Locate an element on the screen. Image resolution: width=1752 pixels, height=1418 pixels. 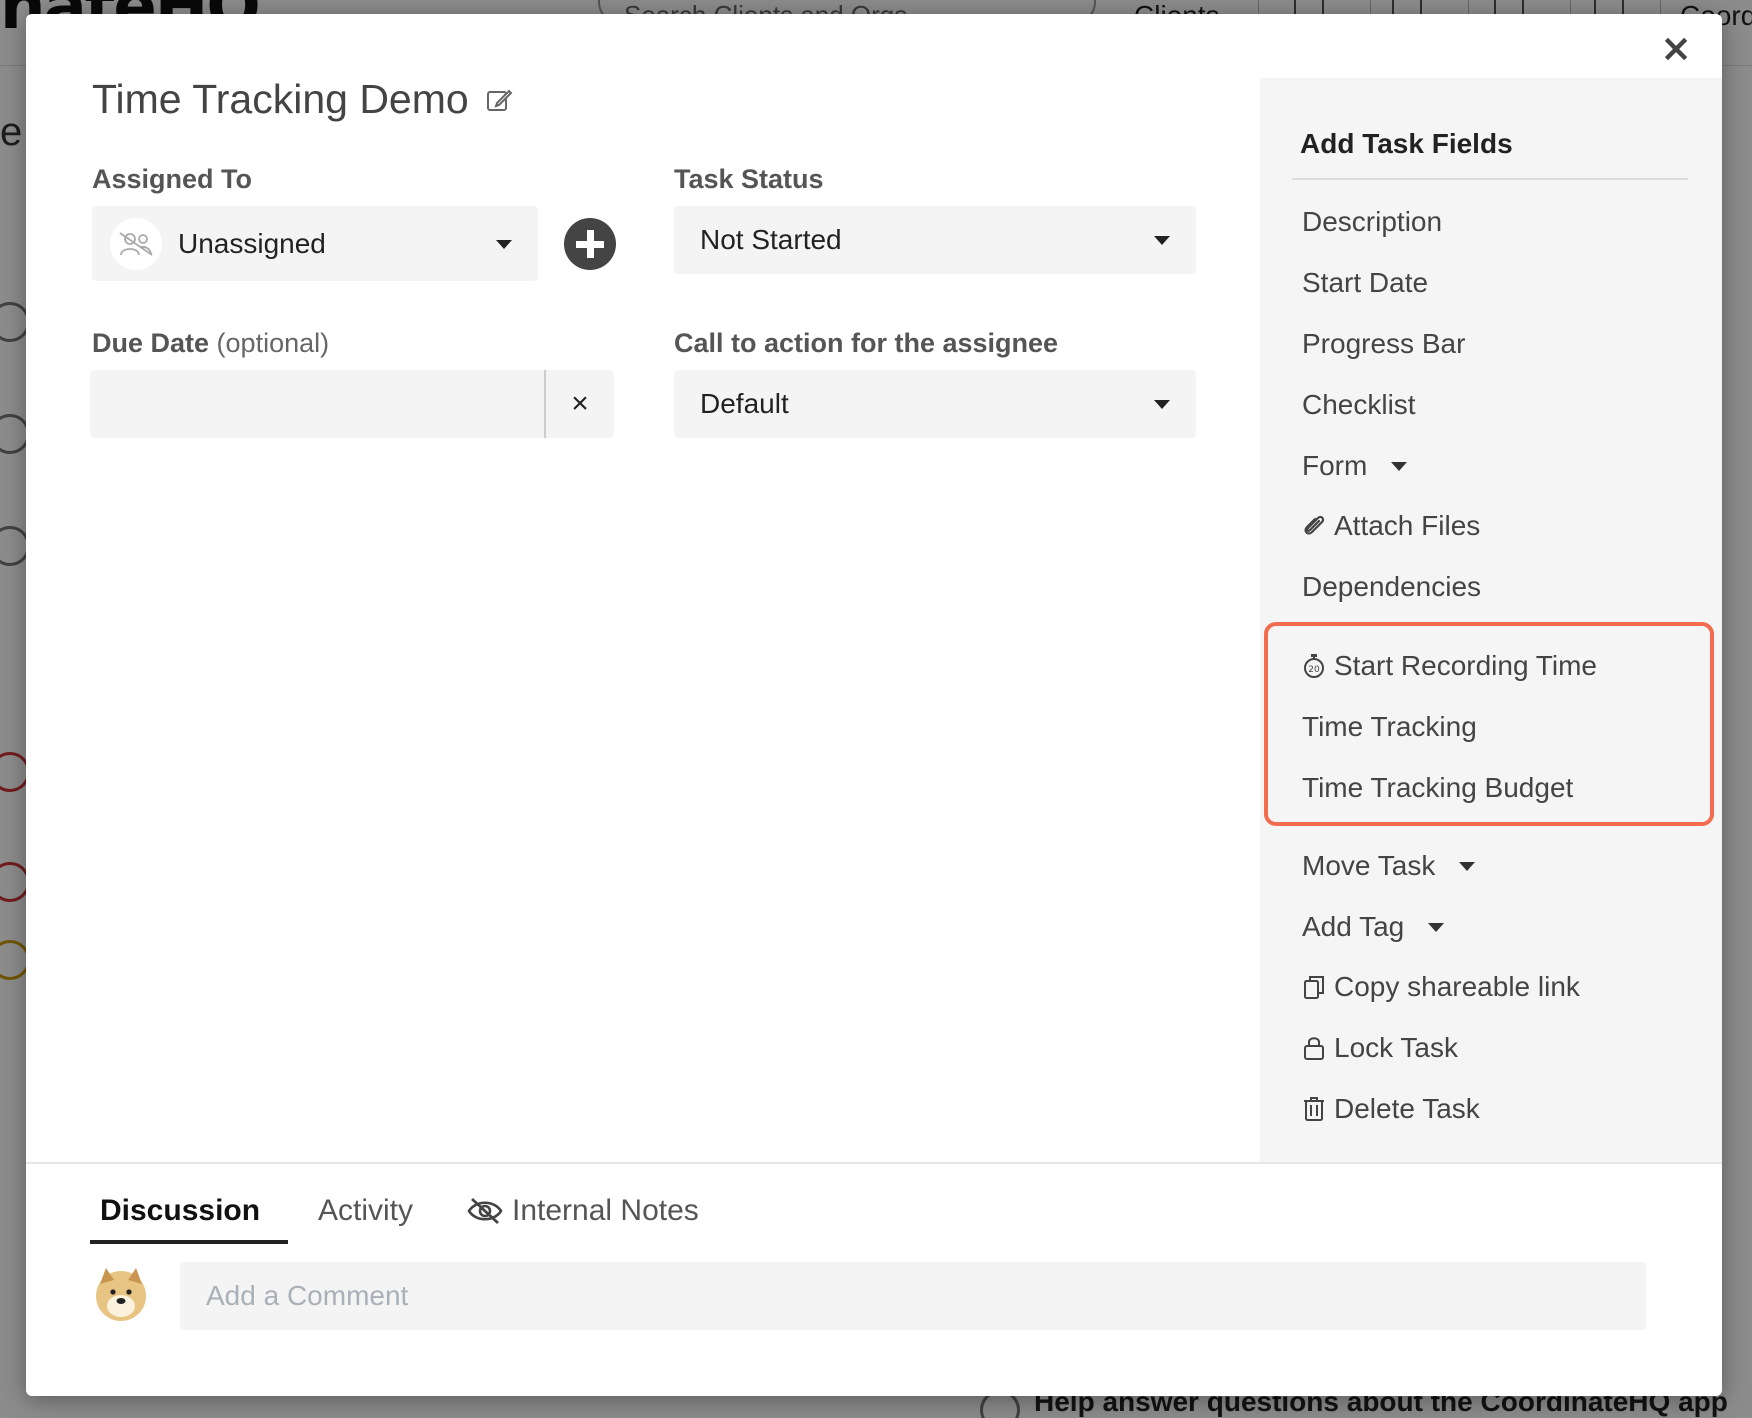
paperclip-icon is located at coordinates (1314, 525).